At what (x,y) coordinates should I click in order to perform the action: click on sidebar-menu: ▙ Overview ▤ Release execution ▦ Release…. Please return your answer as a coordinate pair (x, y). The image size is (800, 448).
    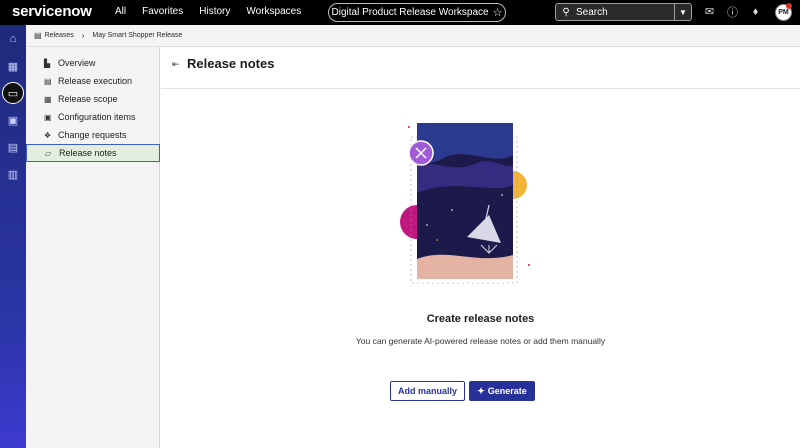
    Looking at the image, I should click on (93, 108).